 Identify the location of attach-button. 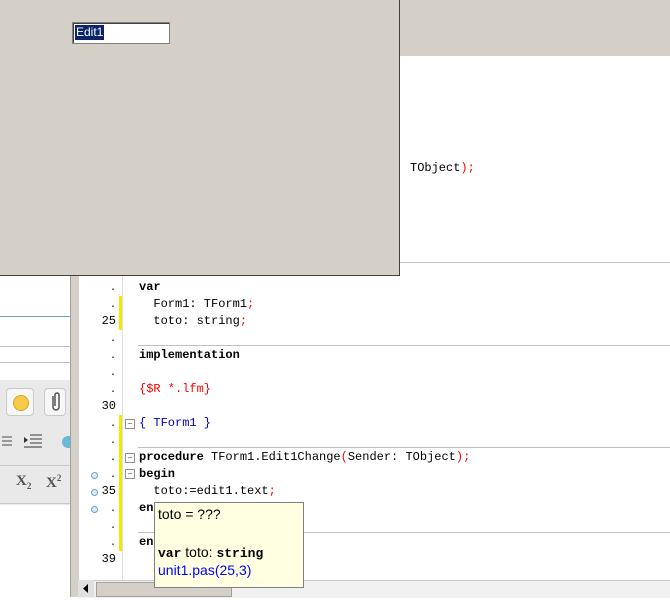
(55, 402).